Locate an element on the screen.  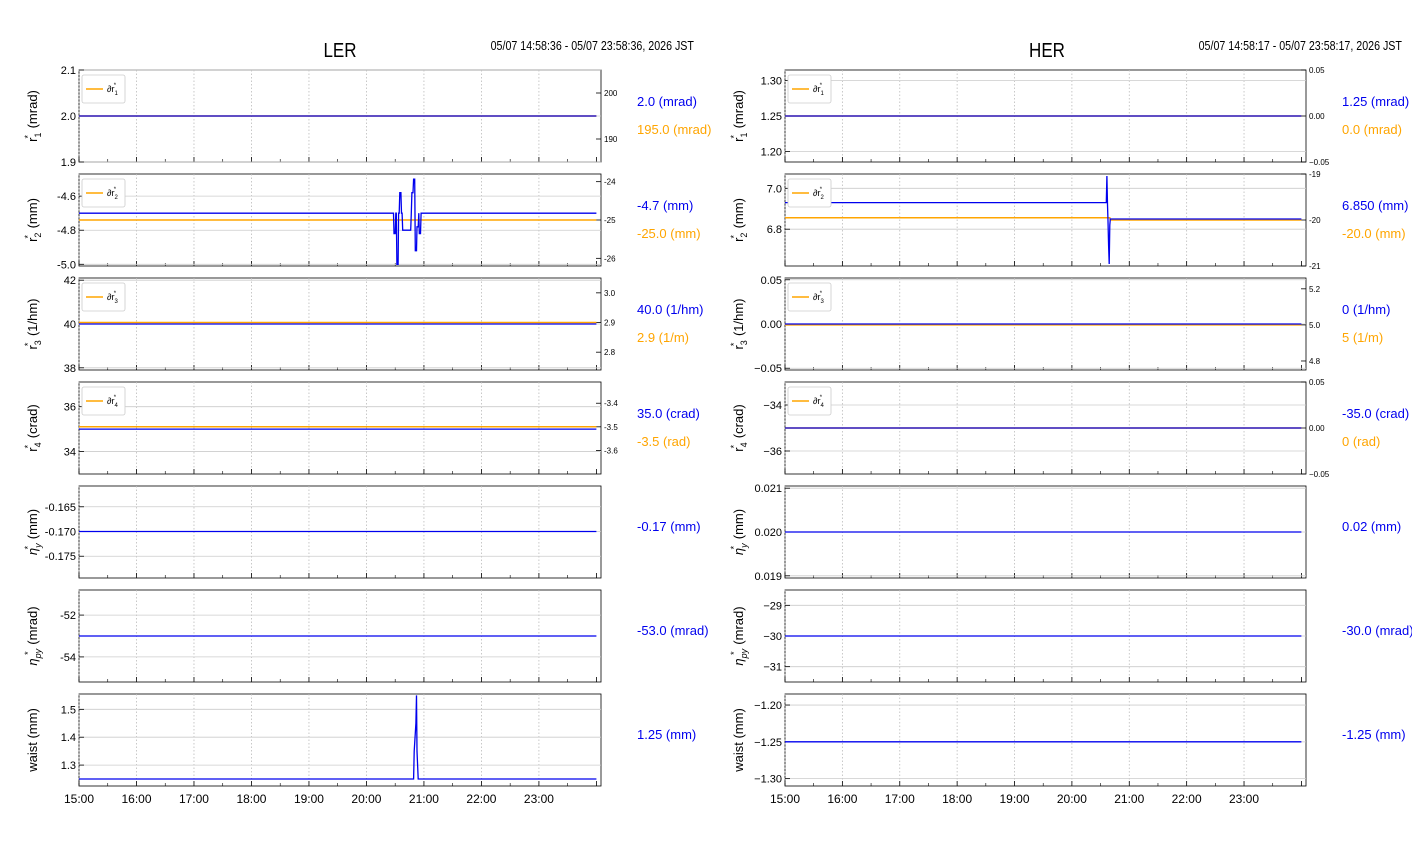
primary-readout: 0.02 (mm) is located at coordinates (1371, 526).